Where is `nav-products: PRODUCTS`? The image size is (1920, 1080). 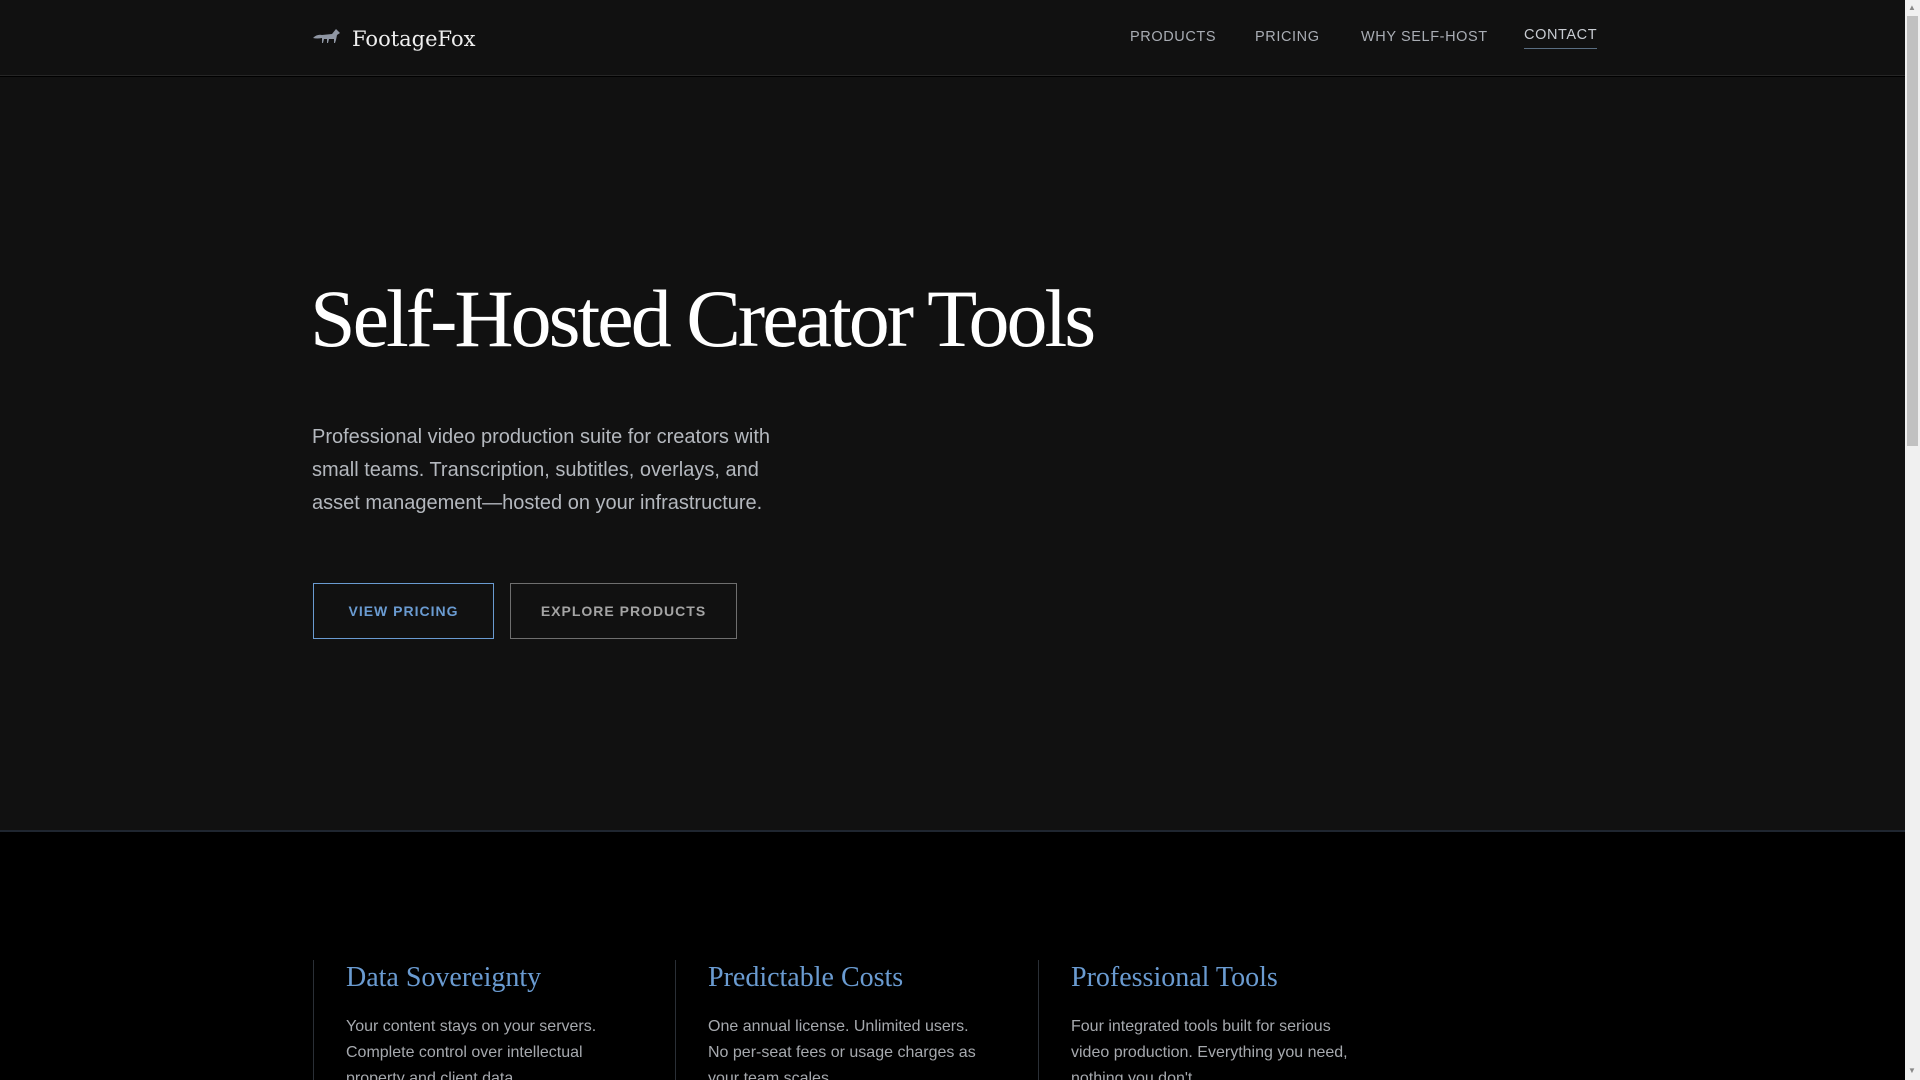 nav-products: PRODUCTS is located at coordinates (1173, 37).